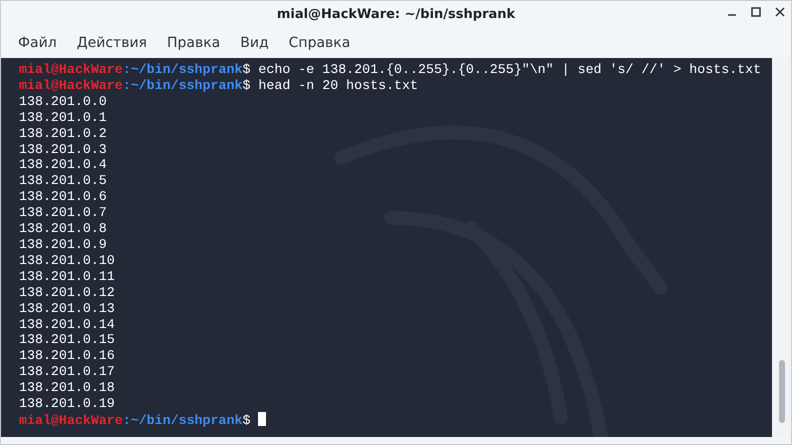 The image size is (792, 445). Describe the element at coordinates (111, 43) in the screenshot. I see `menu-item: Действия` at that location.